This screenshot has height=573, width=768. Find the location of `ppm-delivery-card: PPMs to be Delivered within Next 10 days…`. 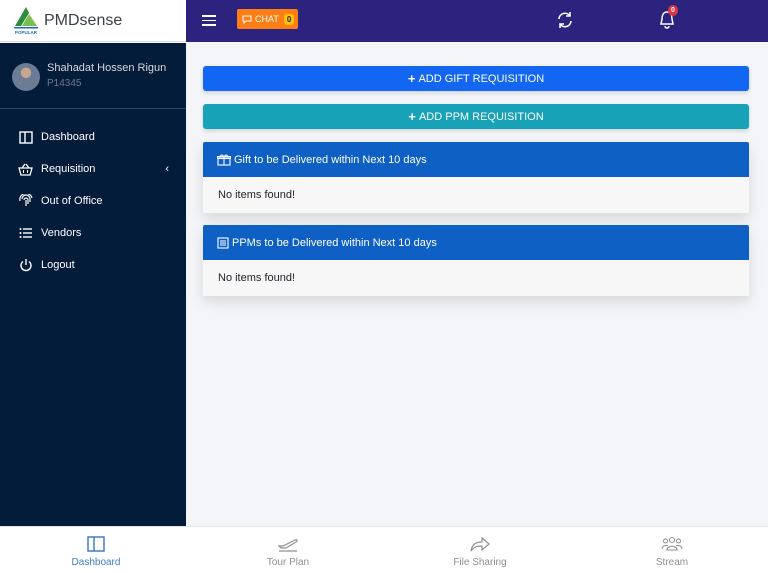

ppm-delivery-card: PPMs to be Delivered within Next 10 days… is located at coordinates (476, 260).